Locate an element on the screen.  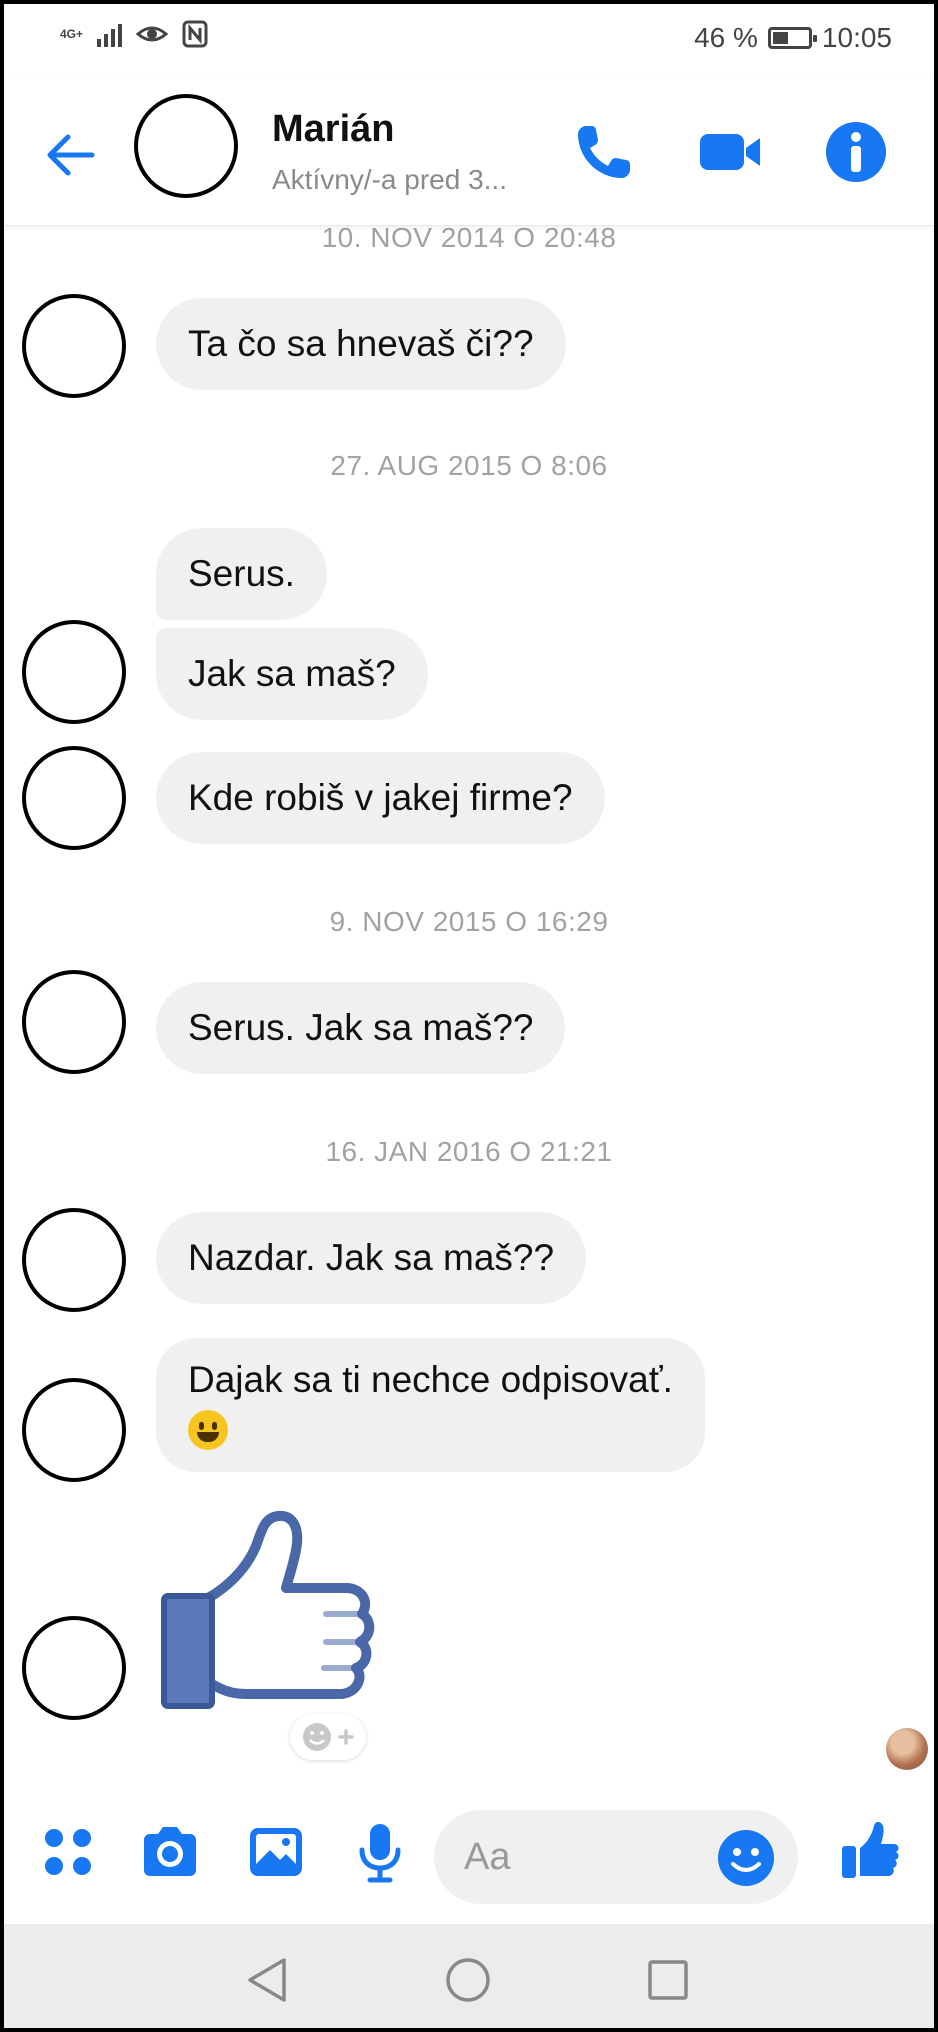
contact-name: Marián is located at coordinates (333, 129).